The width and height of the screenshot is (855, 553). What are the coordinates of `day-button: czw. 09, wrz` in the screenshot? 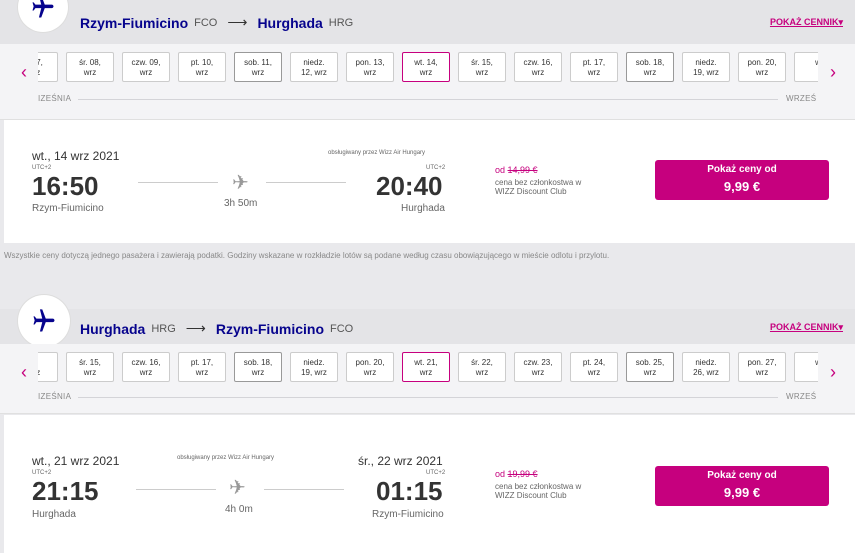 It's located at (146, 67).